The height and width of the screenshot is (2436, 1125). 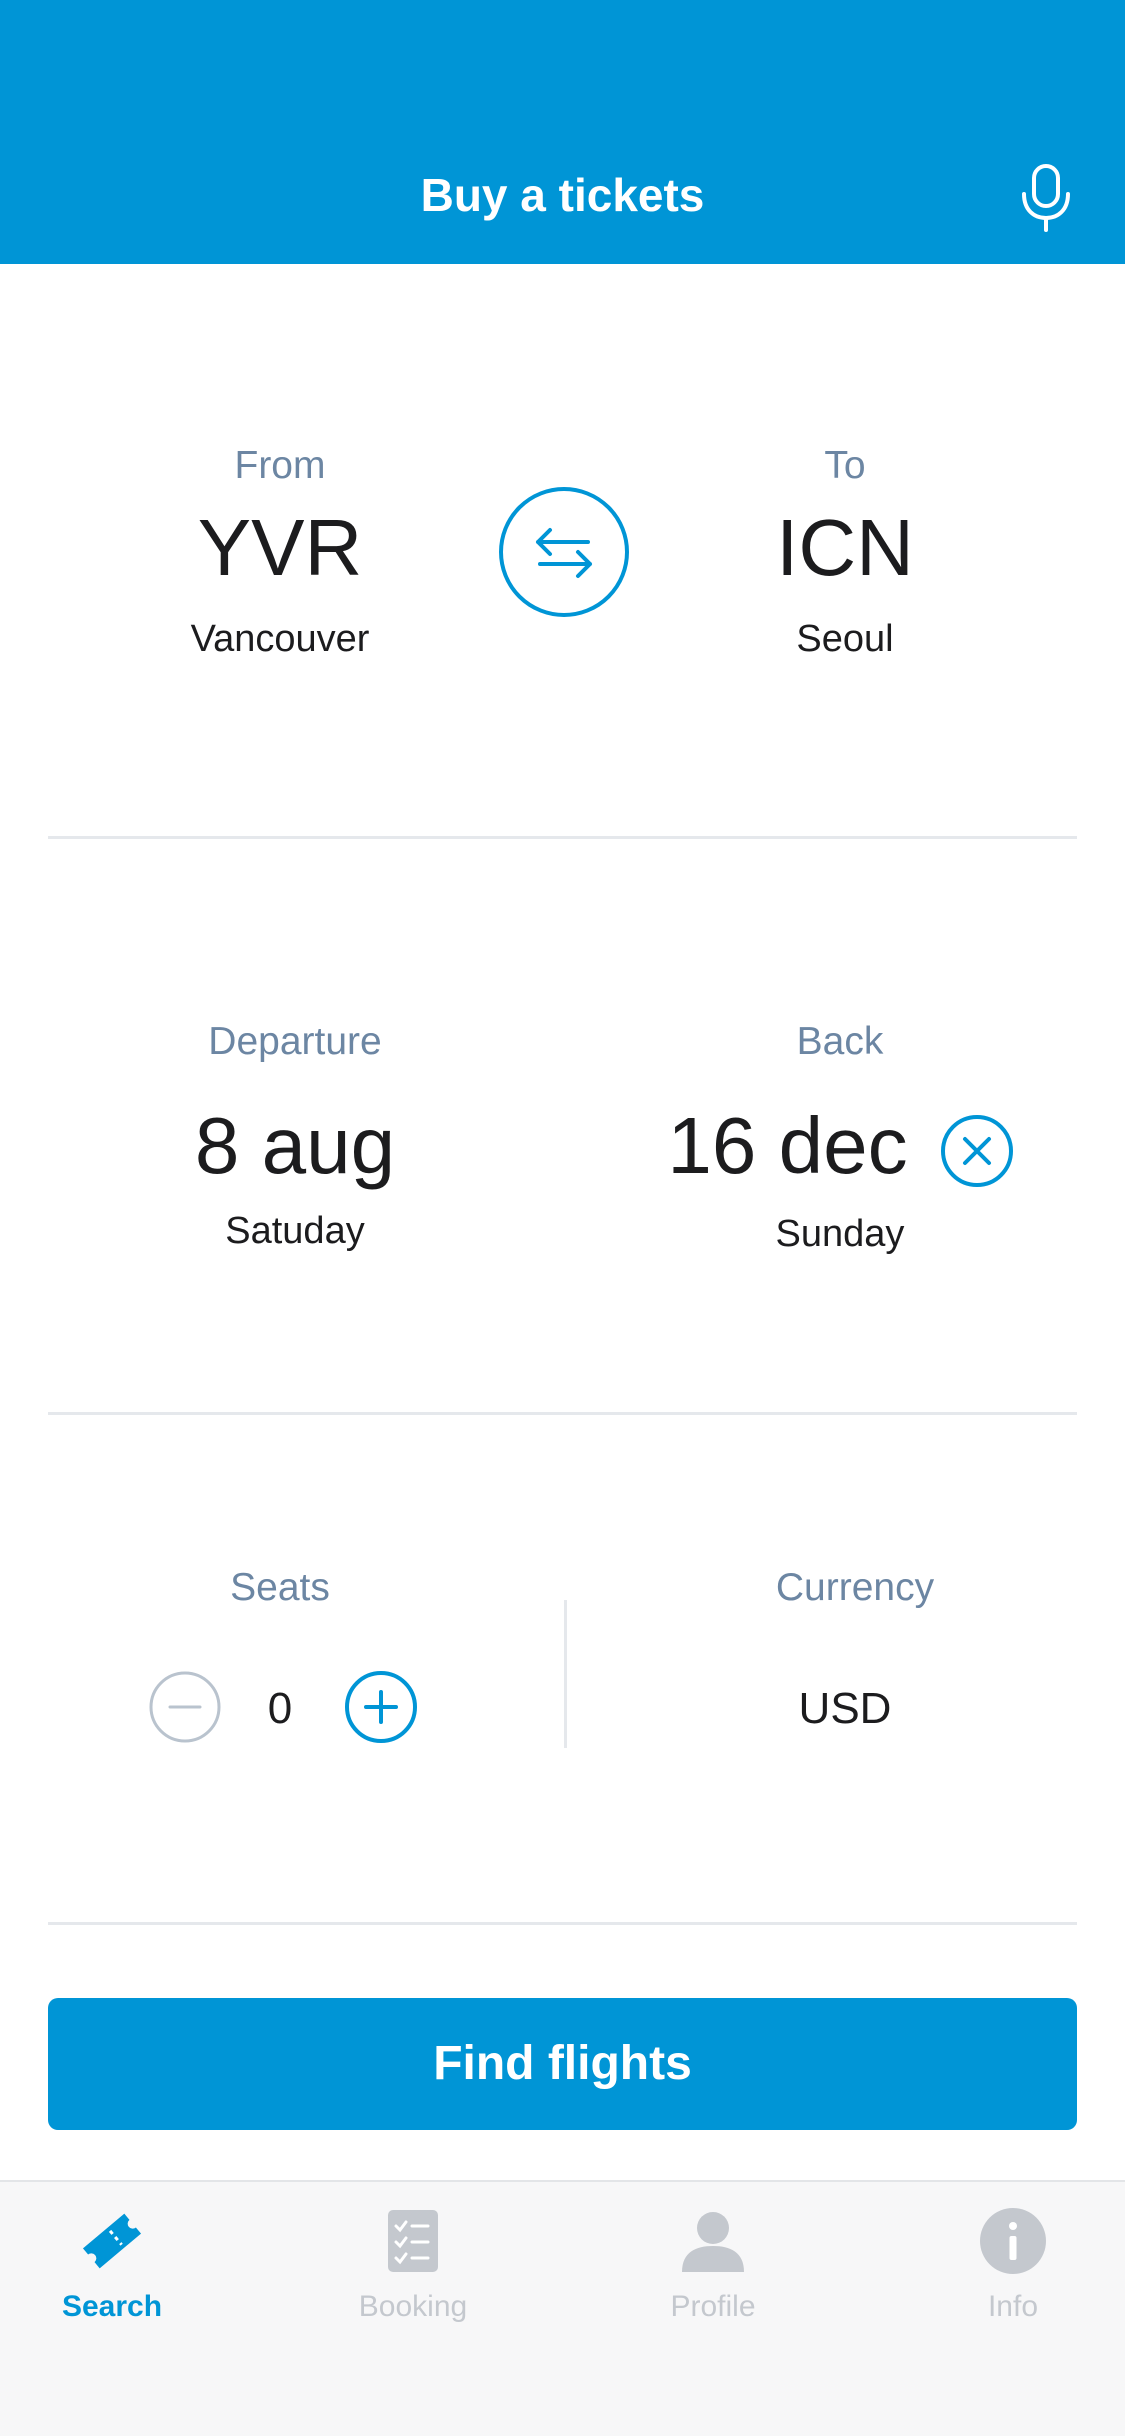 What do you see at coordinates (564, 552) in the screenshot?
I see `swap-arrows-icon` at bounding box center [564, 552].